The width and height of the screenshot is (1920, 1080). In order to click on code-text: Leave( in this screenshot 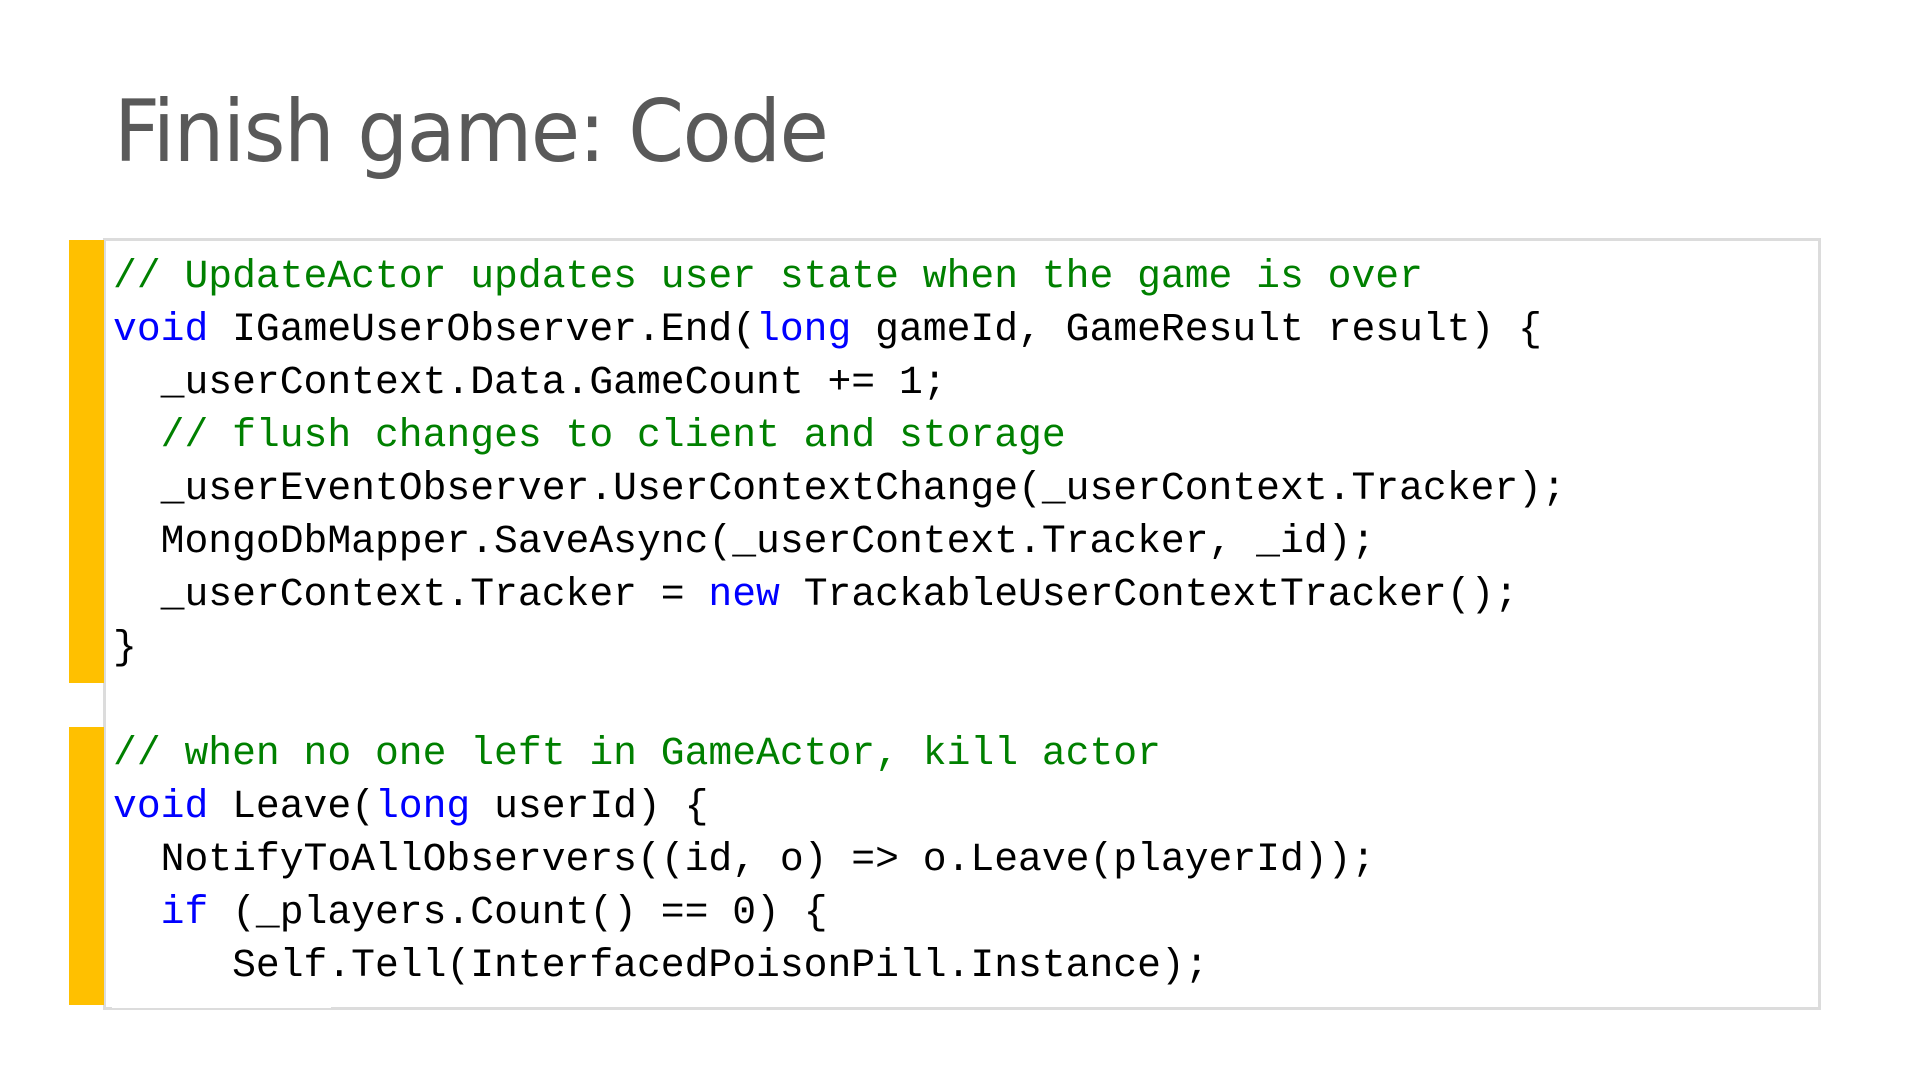, I will do `click(291, 806)`.